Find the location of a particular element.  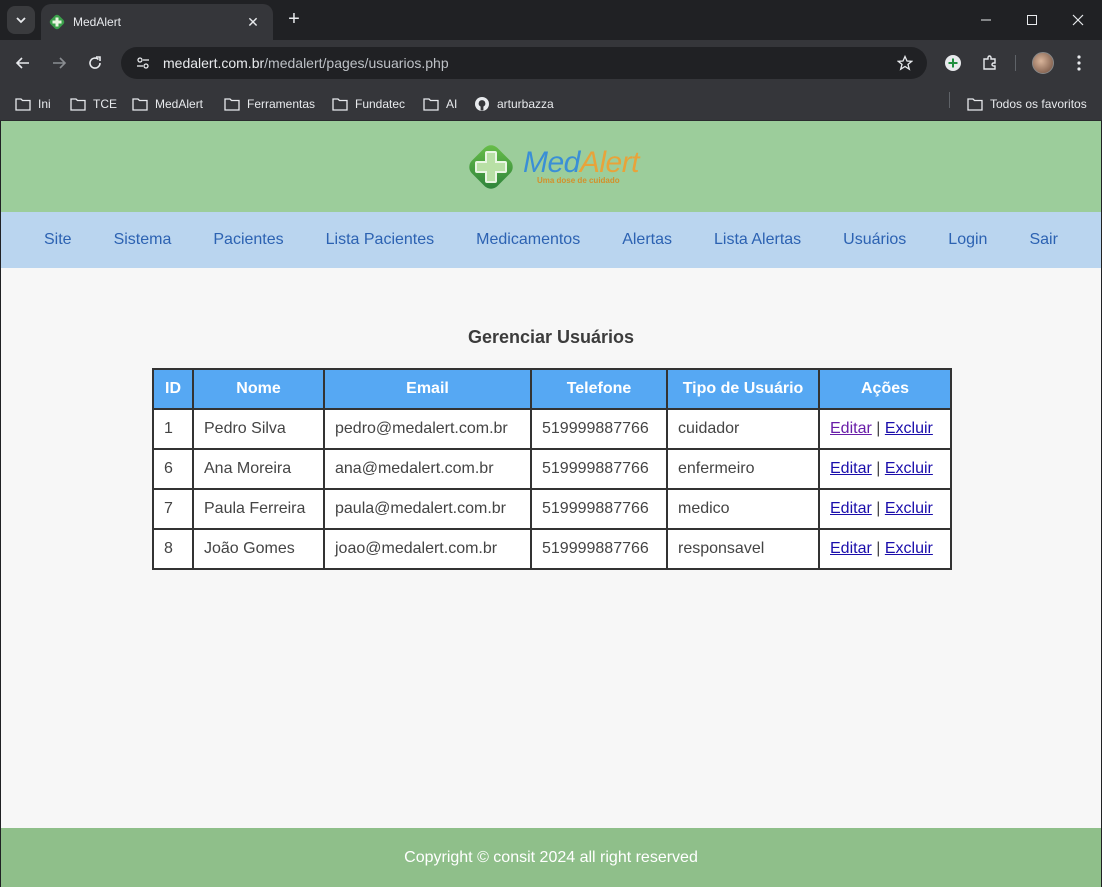

cell-tipo: cuidador is located at coordinates (743, 429).